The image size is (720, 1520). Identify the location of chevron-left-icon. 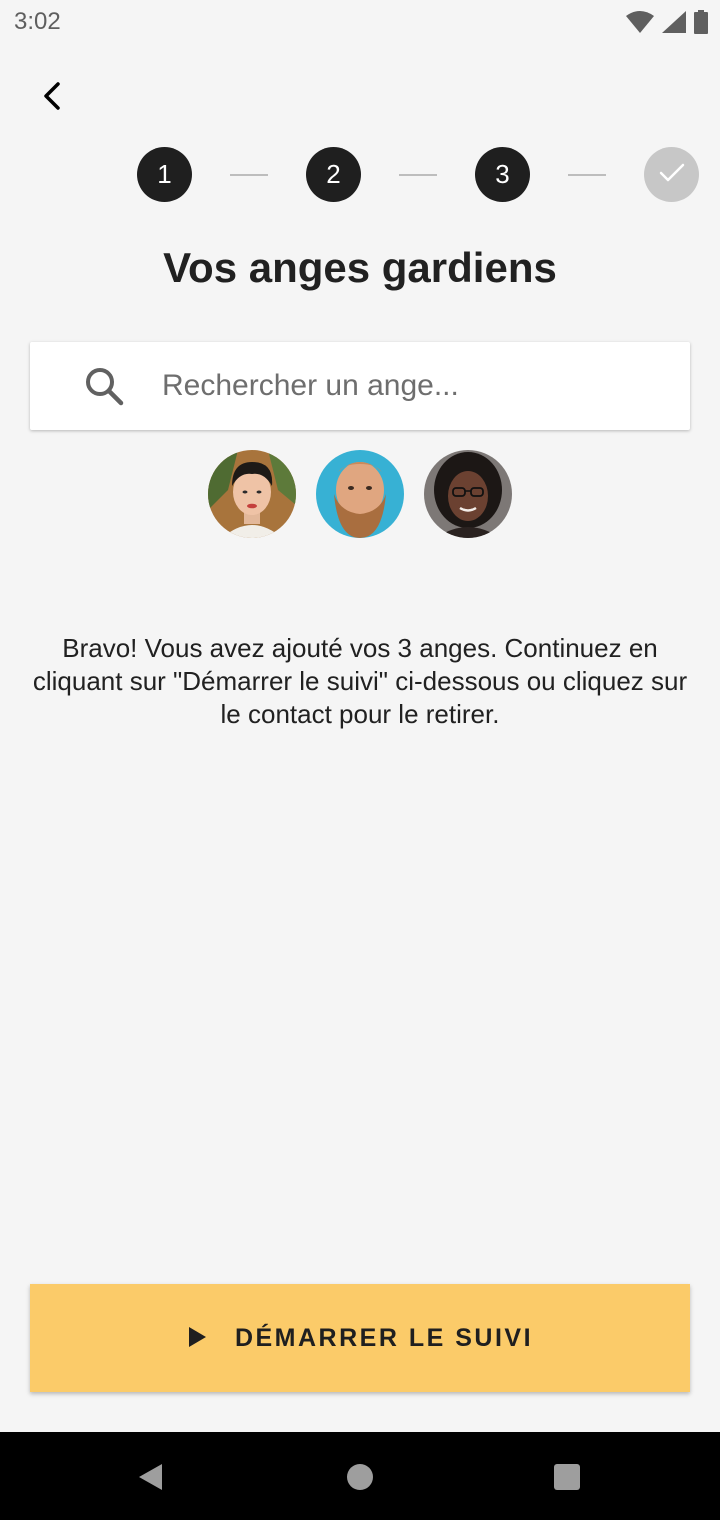
(52, 98).